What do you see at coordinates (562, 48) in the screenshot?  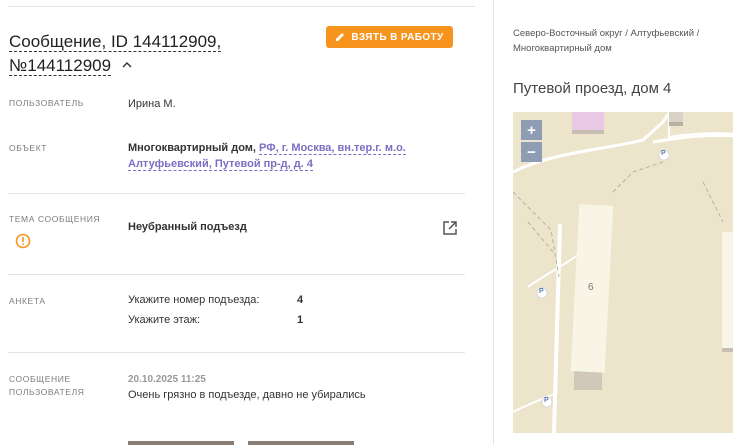 I see `breadcrumb-line-2: Многоквартирный дом` at bounding box center [562, 48].